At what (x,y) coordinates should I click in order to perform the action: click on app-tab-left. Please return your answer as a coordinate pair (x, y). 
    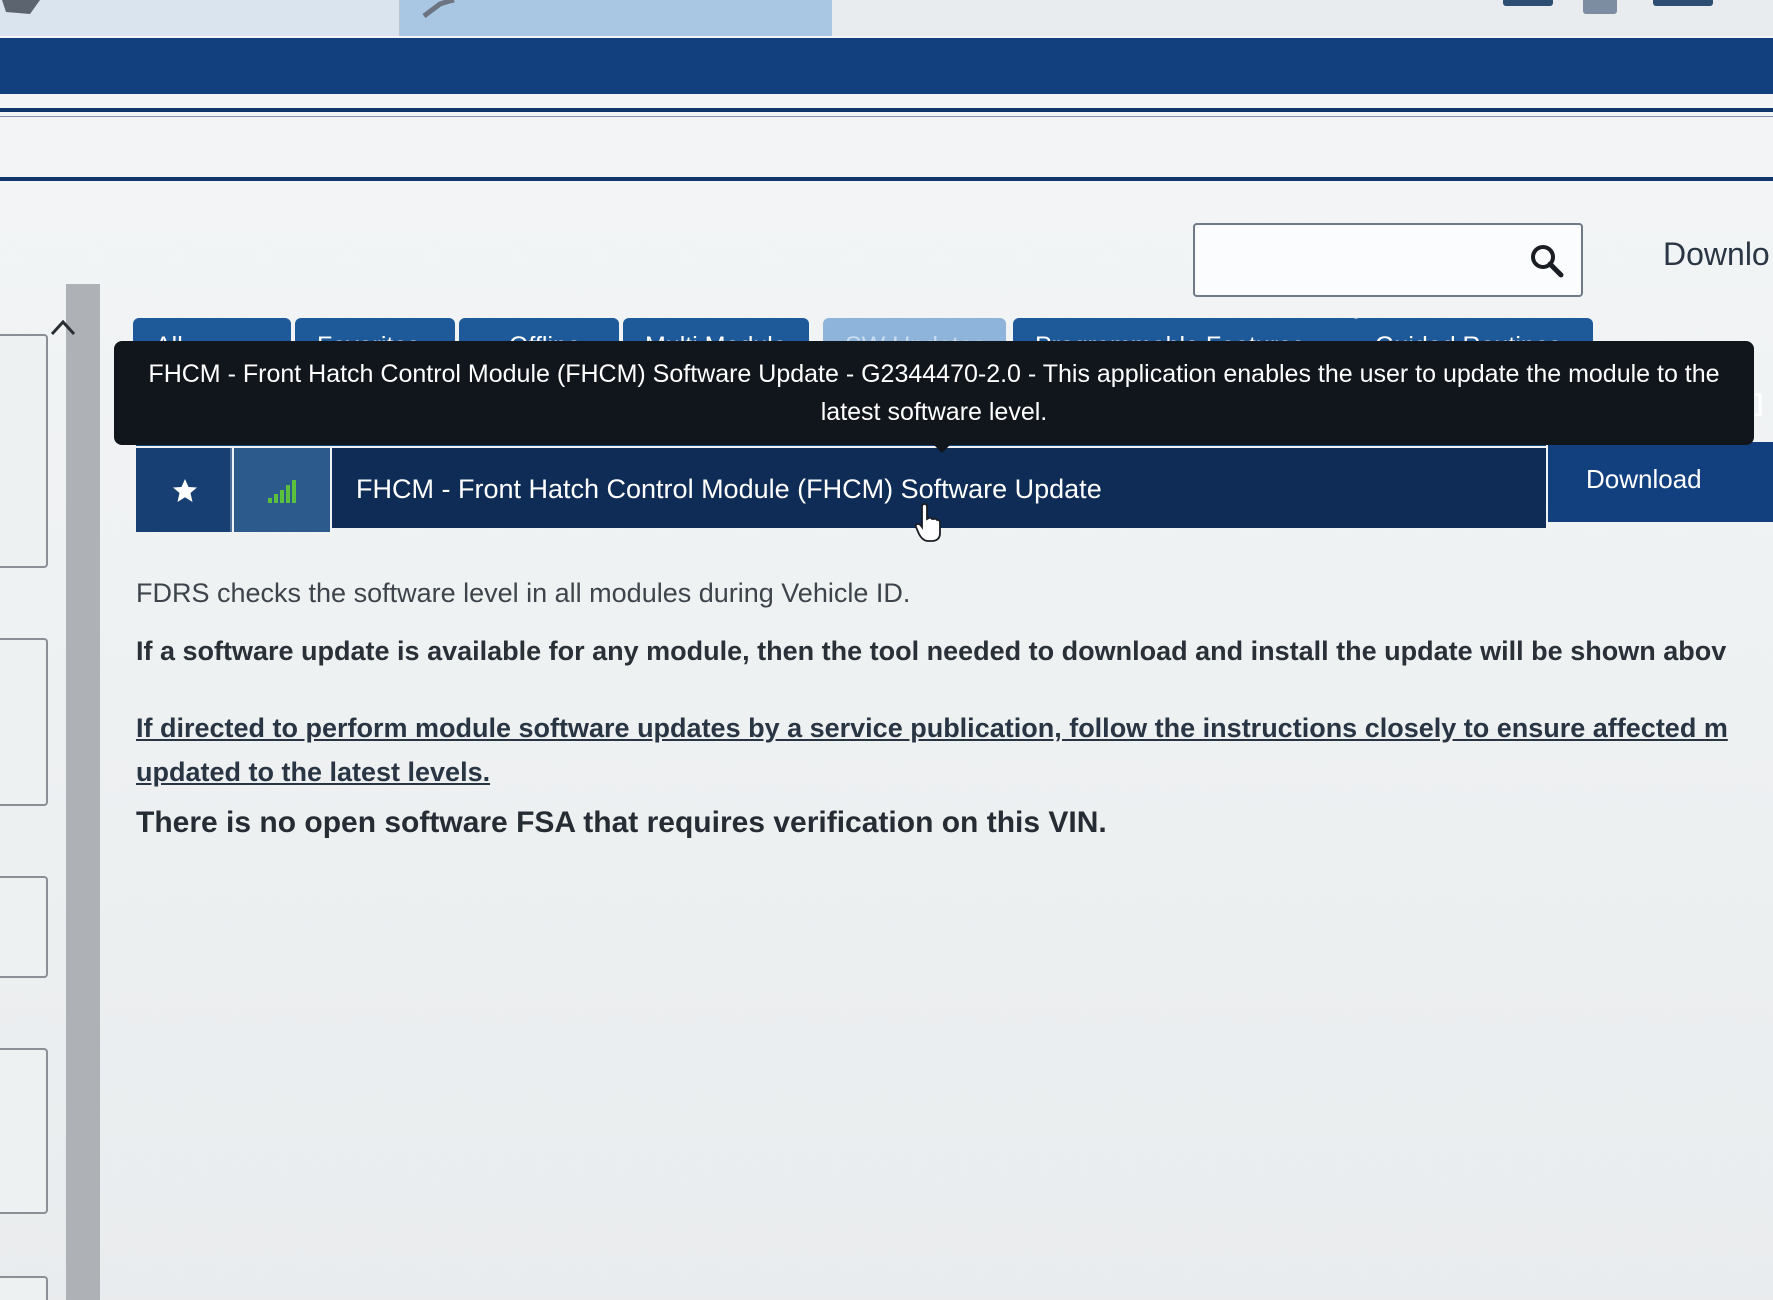
    Looking at the image, I should click on (200, 18).